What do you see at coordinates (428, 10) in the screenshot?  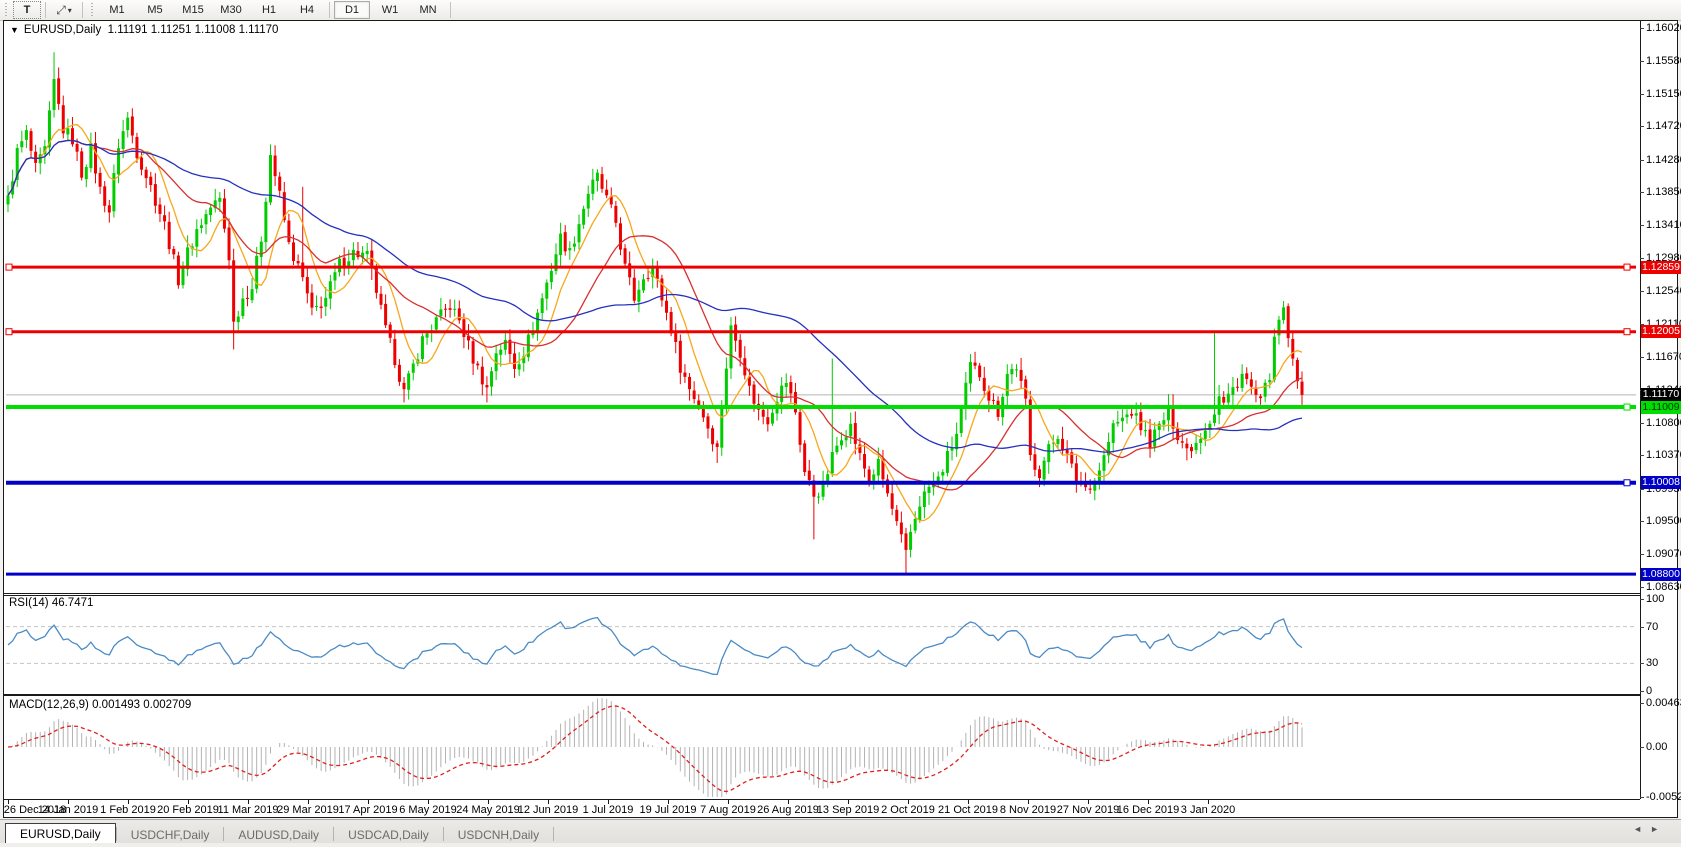 I see `timeframe-button-mn: MN` at bounding box center [428, 10].